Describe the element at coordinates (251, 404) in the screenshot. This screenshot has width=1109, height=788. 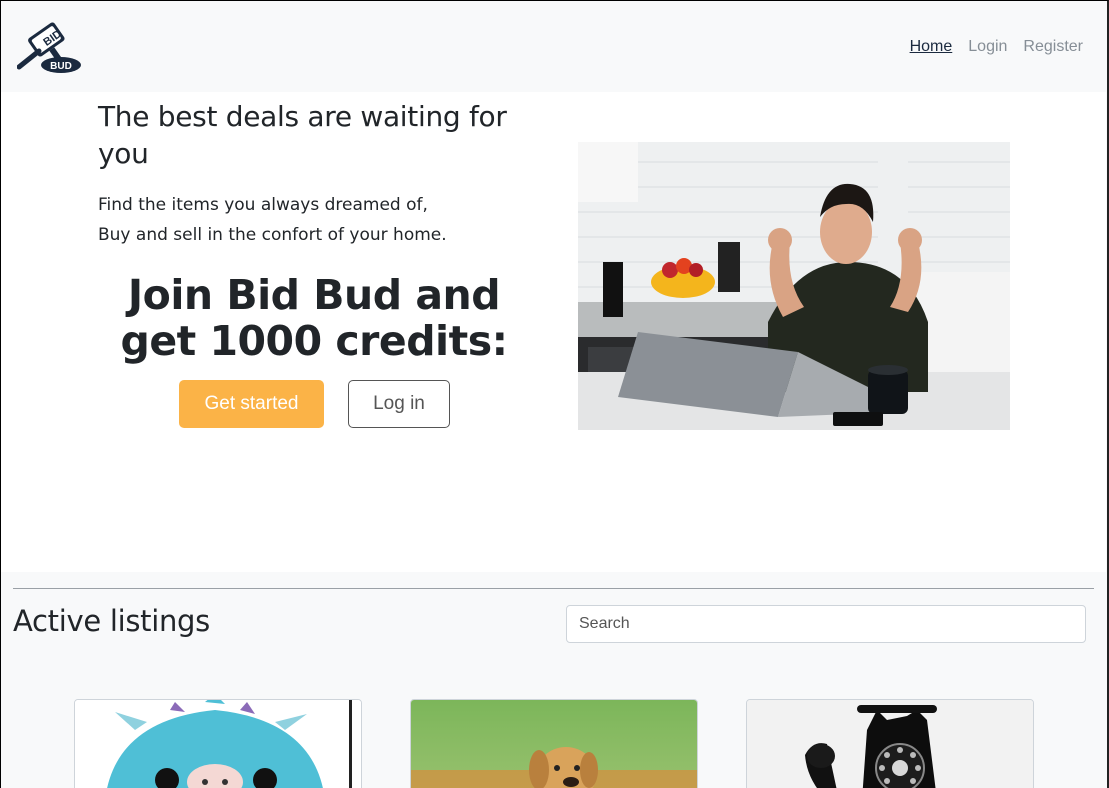
I see `get-started-button: Get started` at that location.